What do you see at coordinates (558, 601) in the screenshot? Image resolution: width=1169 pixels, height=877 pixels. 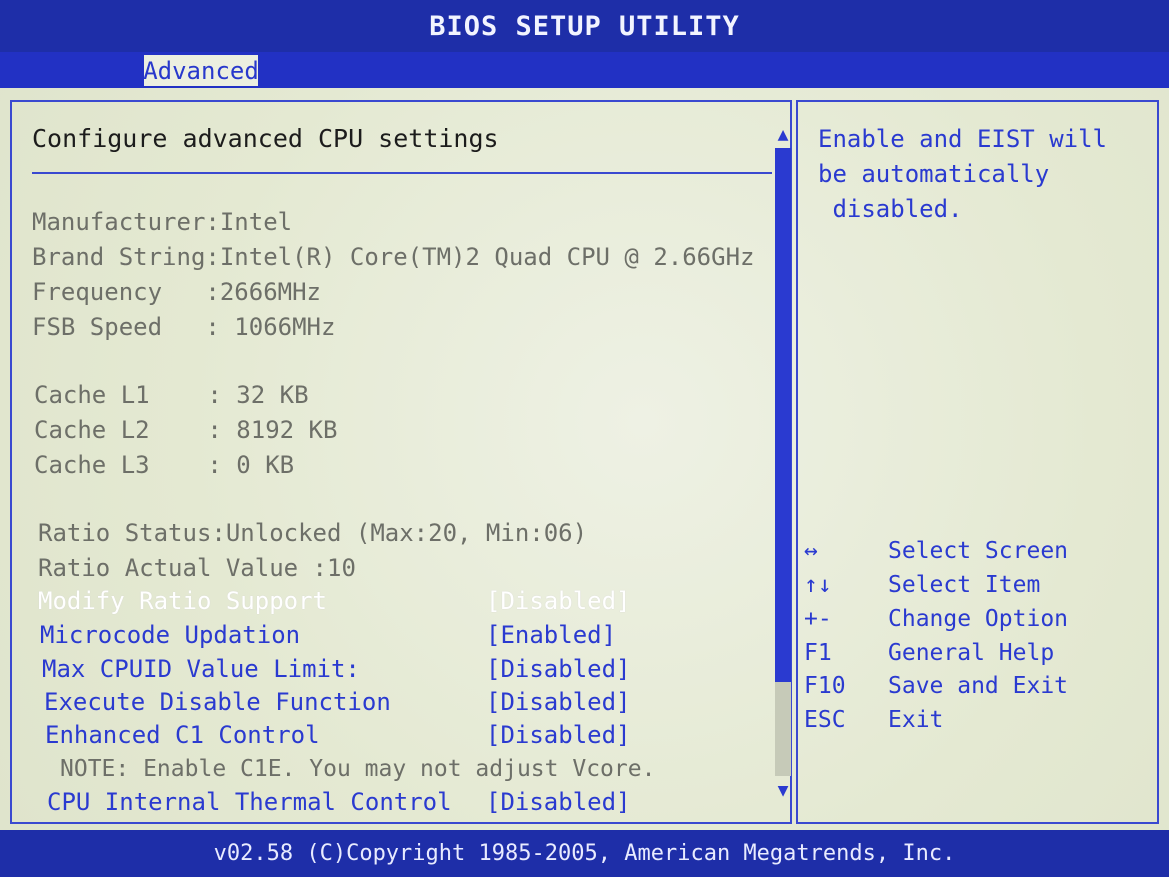 I see `option-modify-ratio-support-value: [Disabled]` at bounding box center [558, 601].